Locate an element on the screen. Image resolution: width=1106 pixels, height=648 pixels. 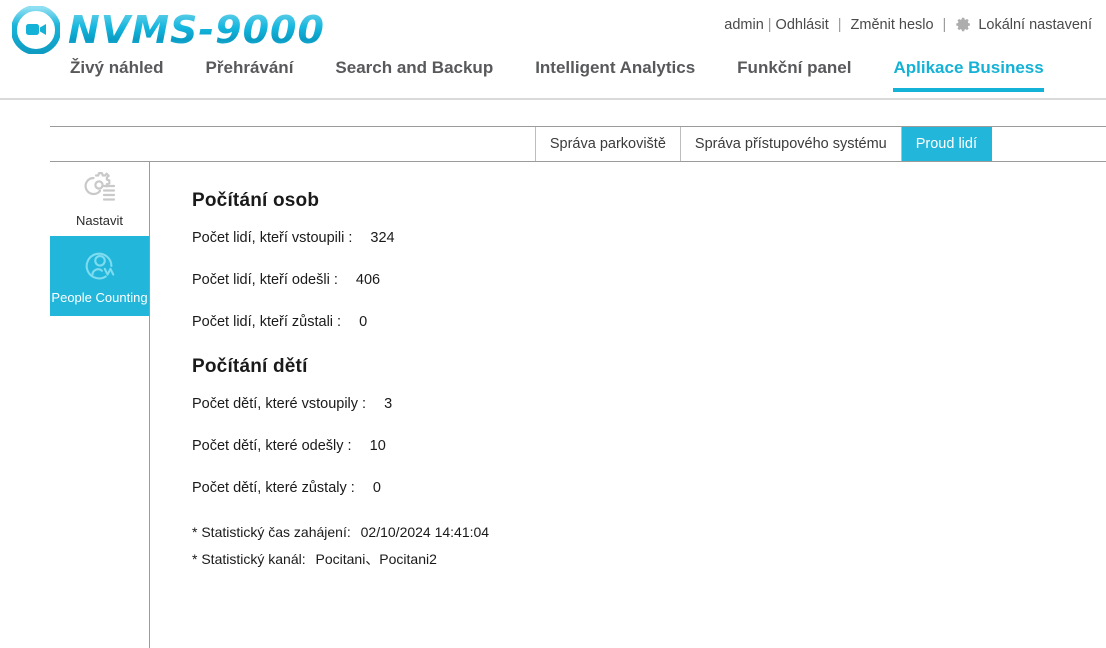
stat-value-people-exited: 406 is located at coordinates (368, 280).